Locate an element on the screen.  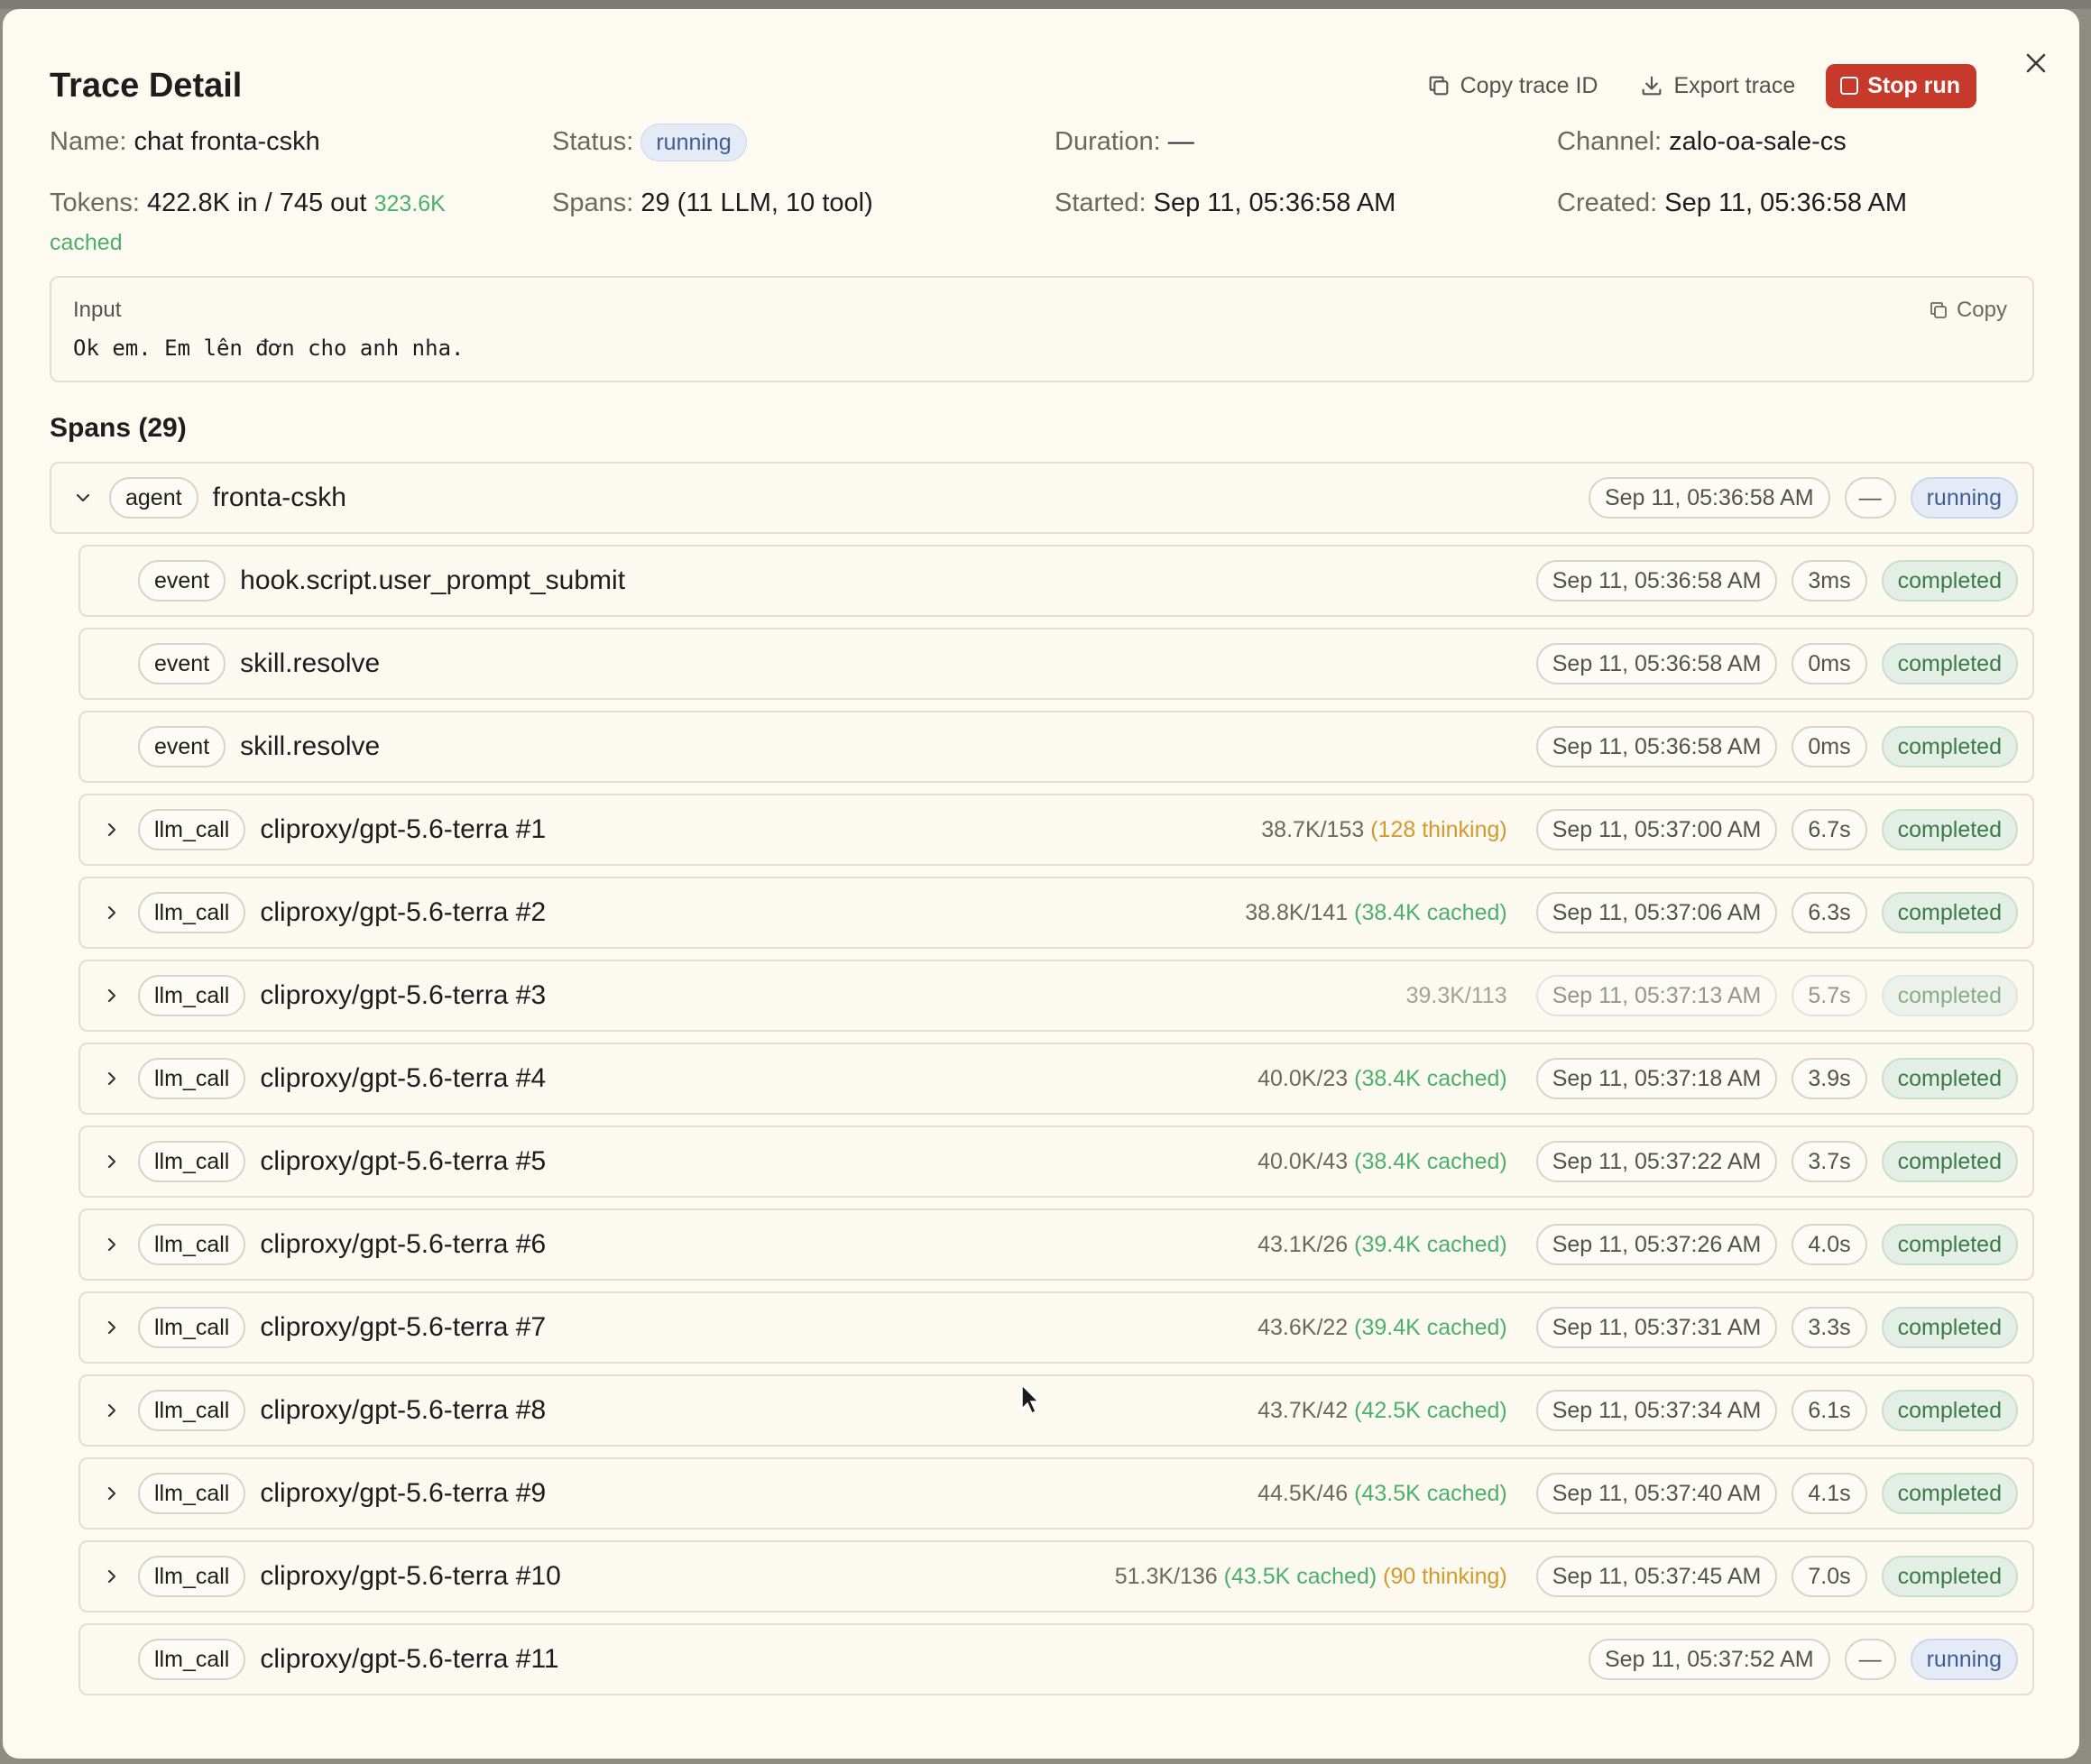
span-kind-badge: agent is located at coordinates (154, 498).